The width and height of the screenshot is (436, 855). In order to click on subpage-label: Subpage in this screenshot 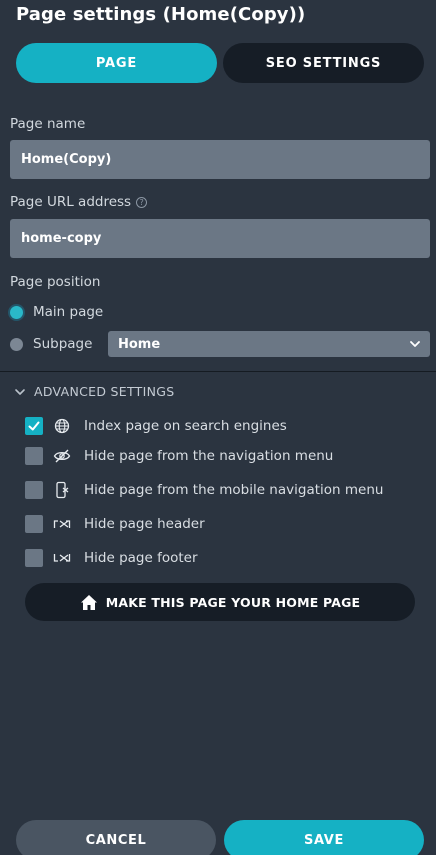, I will do `click(63, 344)`.